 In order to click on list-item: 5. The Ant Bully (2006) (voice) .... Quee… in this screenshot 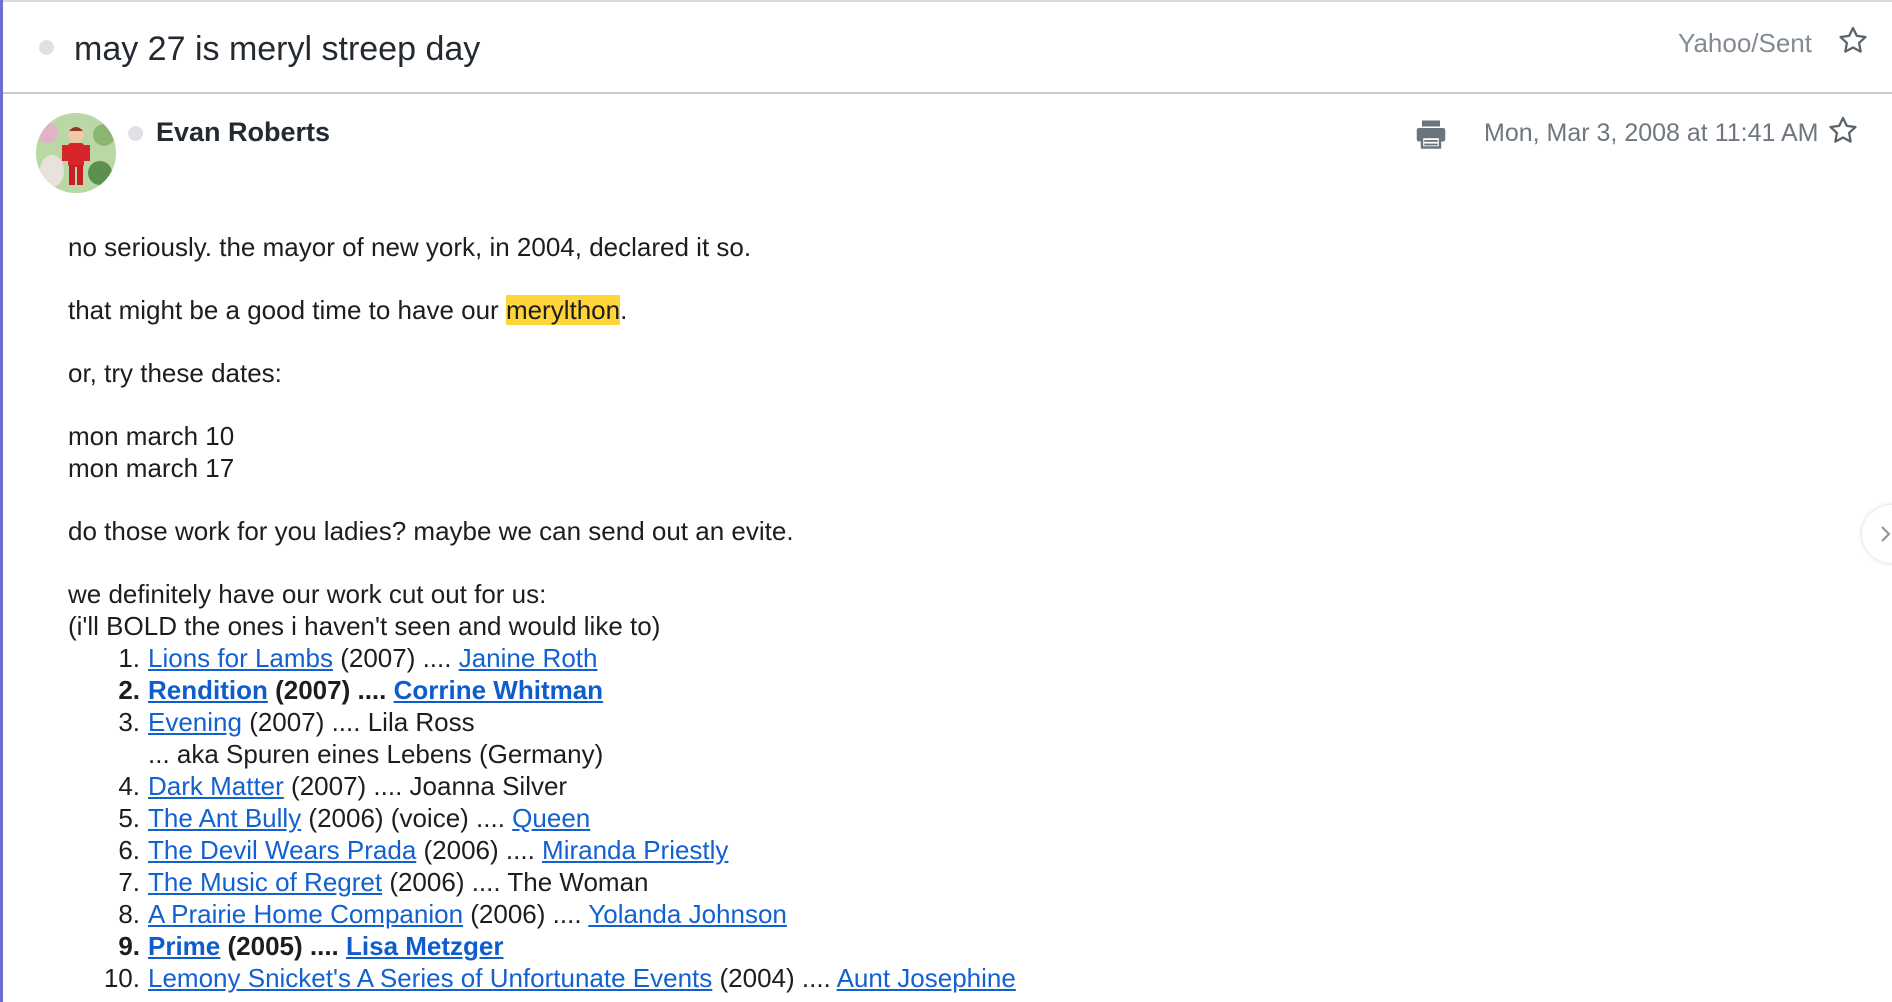, I will do `click(958, 818)`.